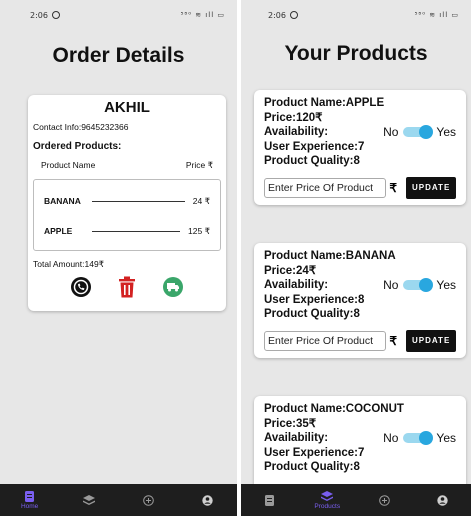 This screenshot has height=516, width=471. What do you see at coordinates (199, 165) in the screenshot?
I see `column-price: Price ₹` at bounding box center [199, 165].